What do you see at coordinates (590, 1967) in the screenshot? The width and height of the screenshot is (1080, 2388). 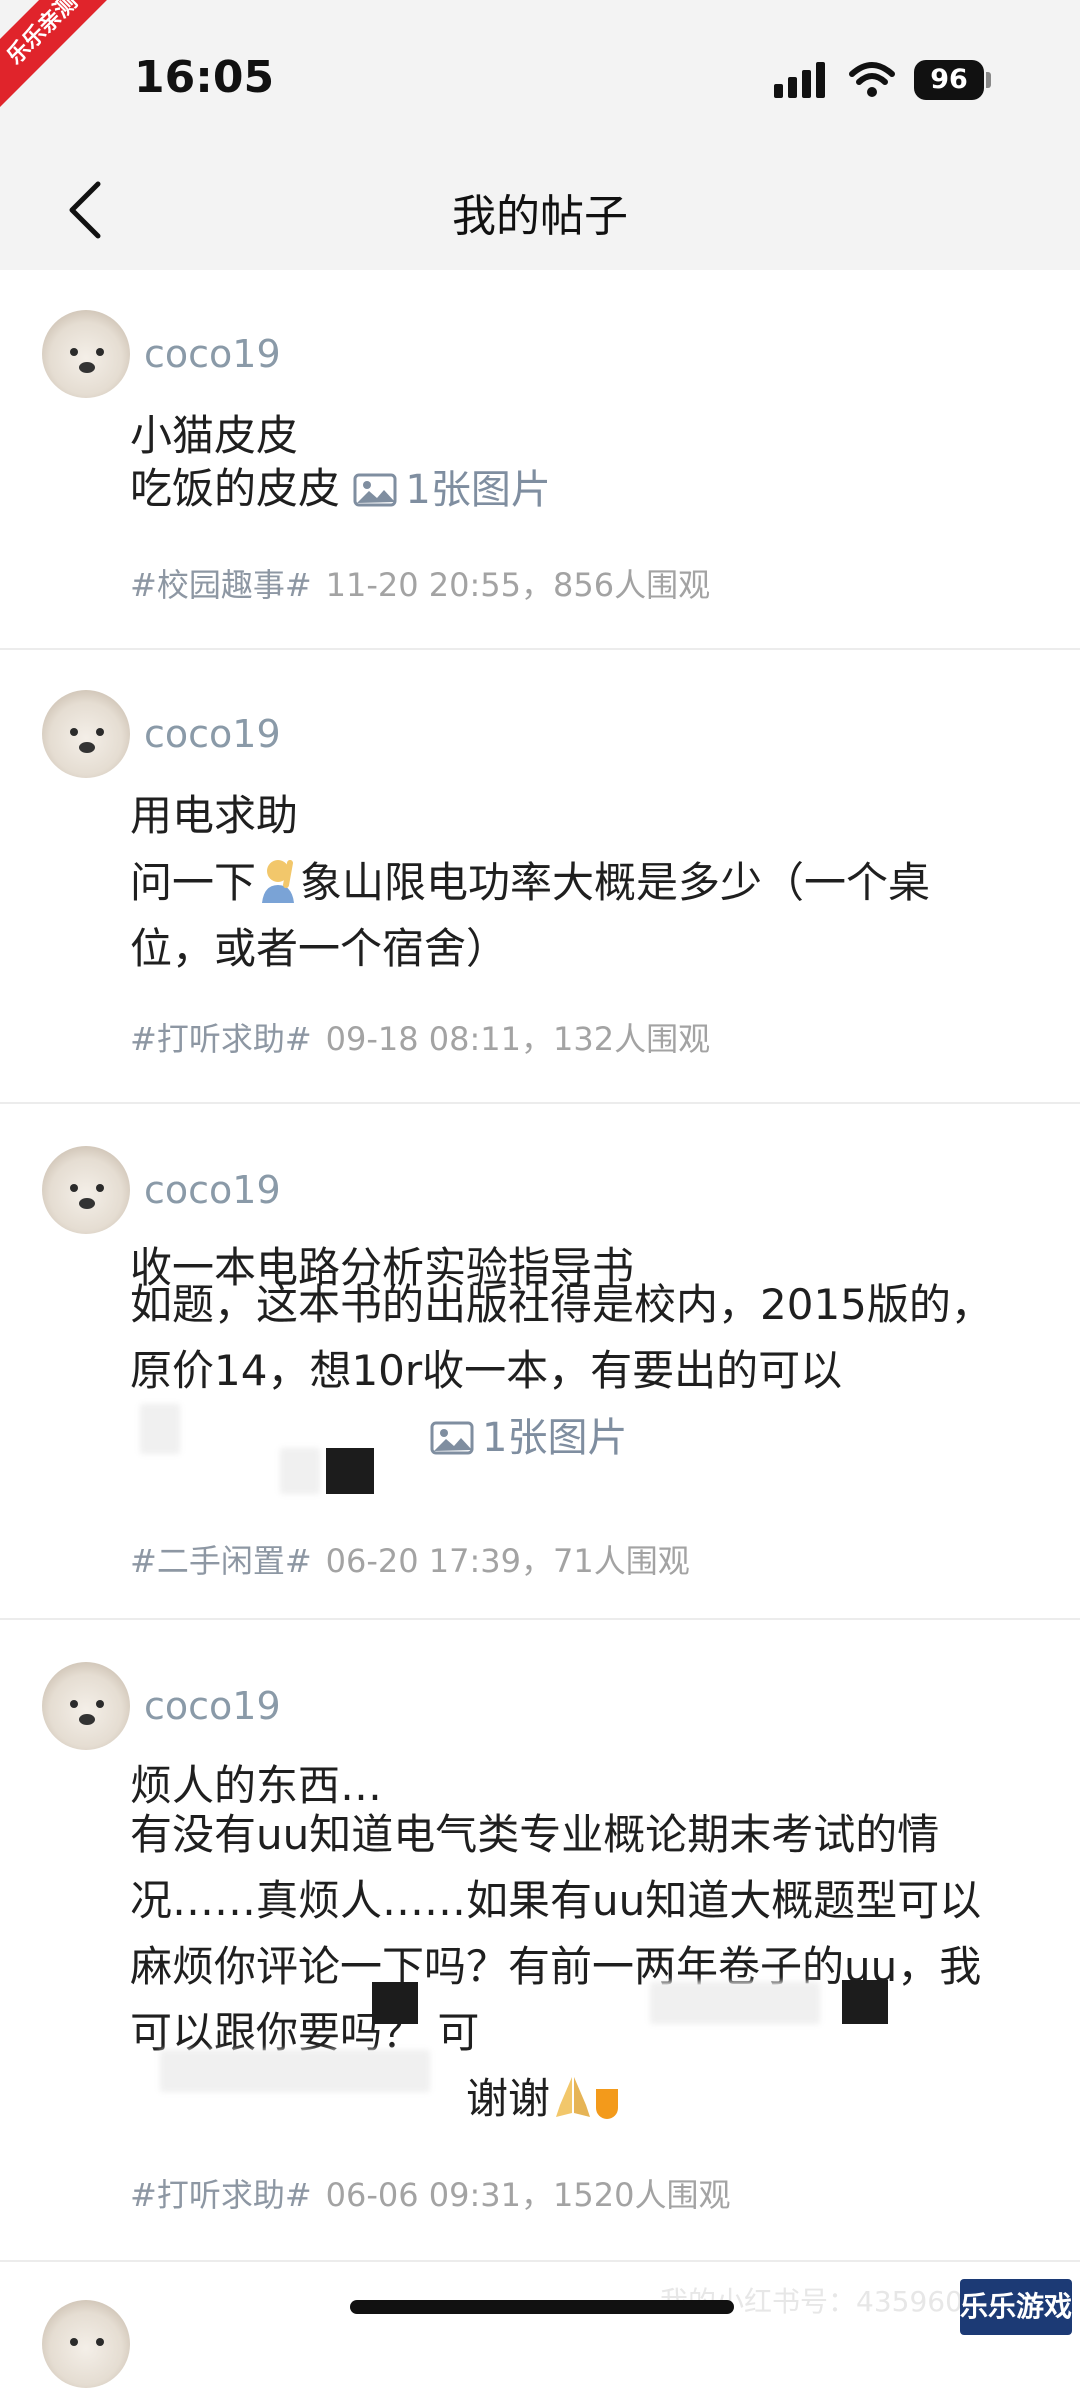 I see `post-body-line: 麻烦你评论一下吗？有前一两年卷子的uu，我` at bounding box center [590, 1967].